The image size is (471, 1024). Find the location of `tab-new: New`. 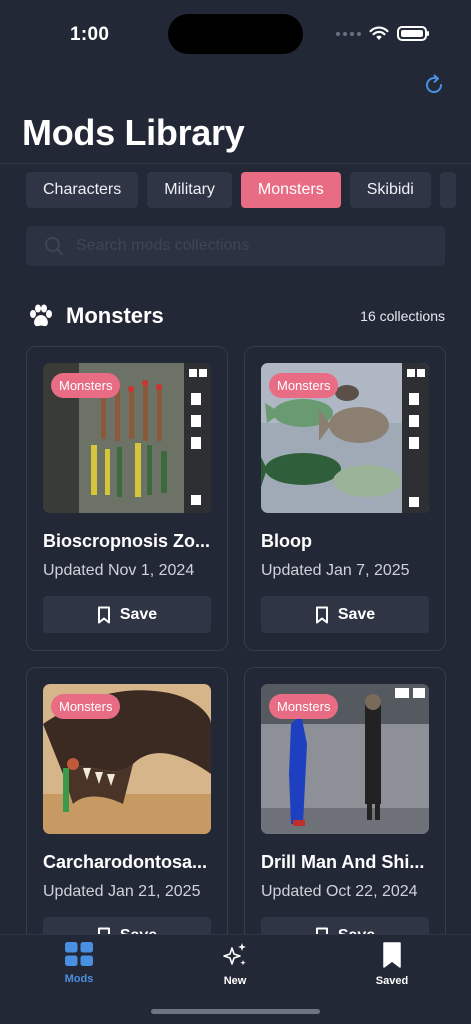

tab-new: New is located at coordinates (235, 964).